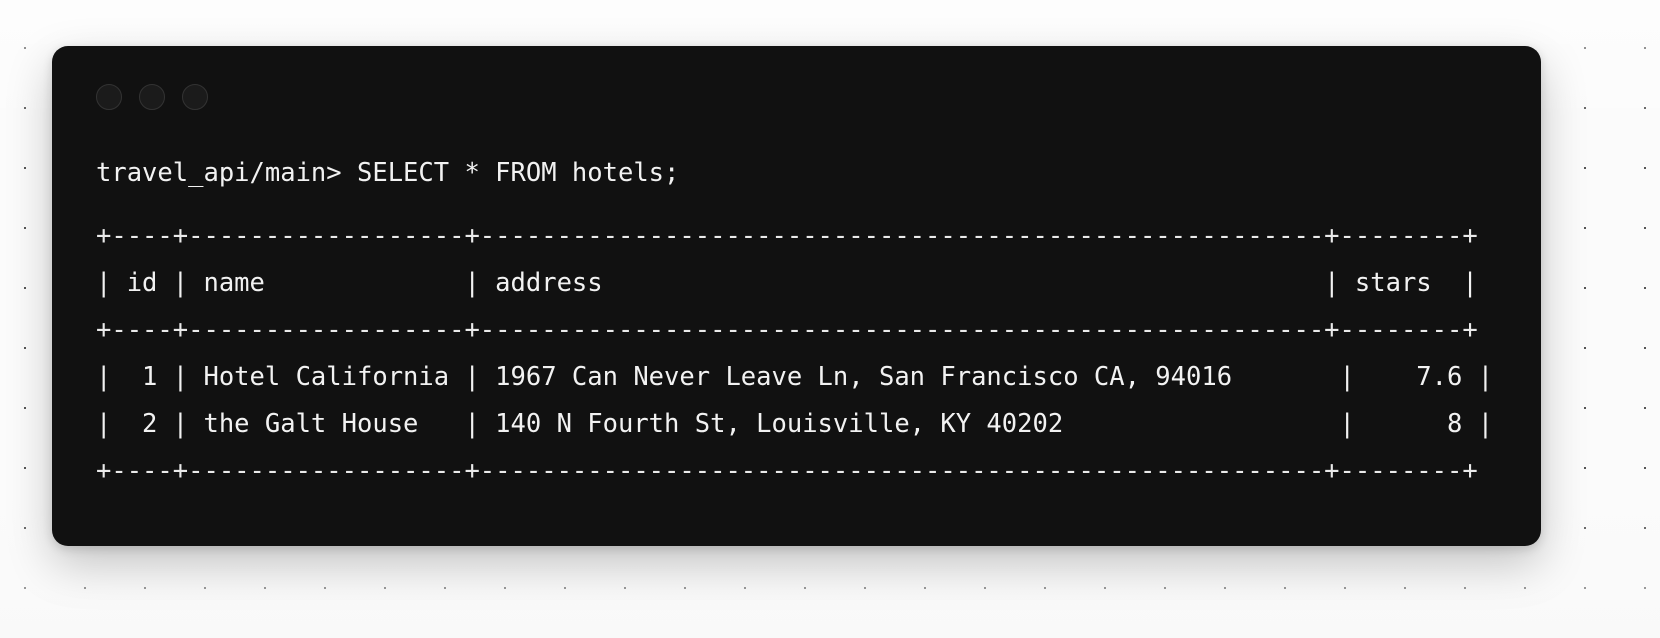  Describe the element at coordinates (109, 97) in the screenshot. I see `close-button` at that location.